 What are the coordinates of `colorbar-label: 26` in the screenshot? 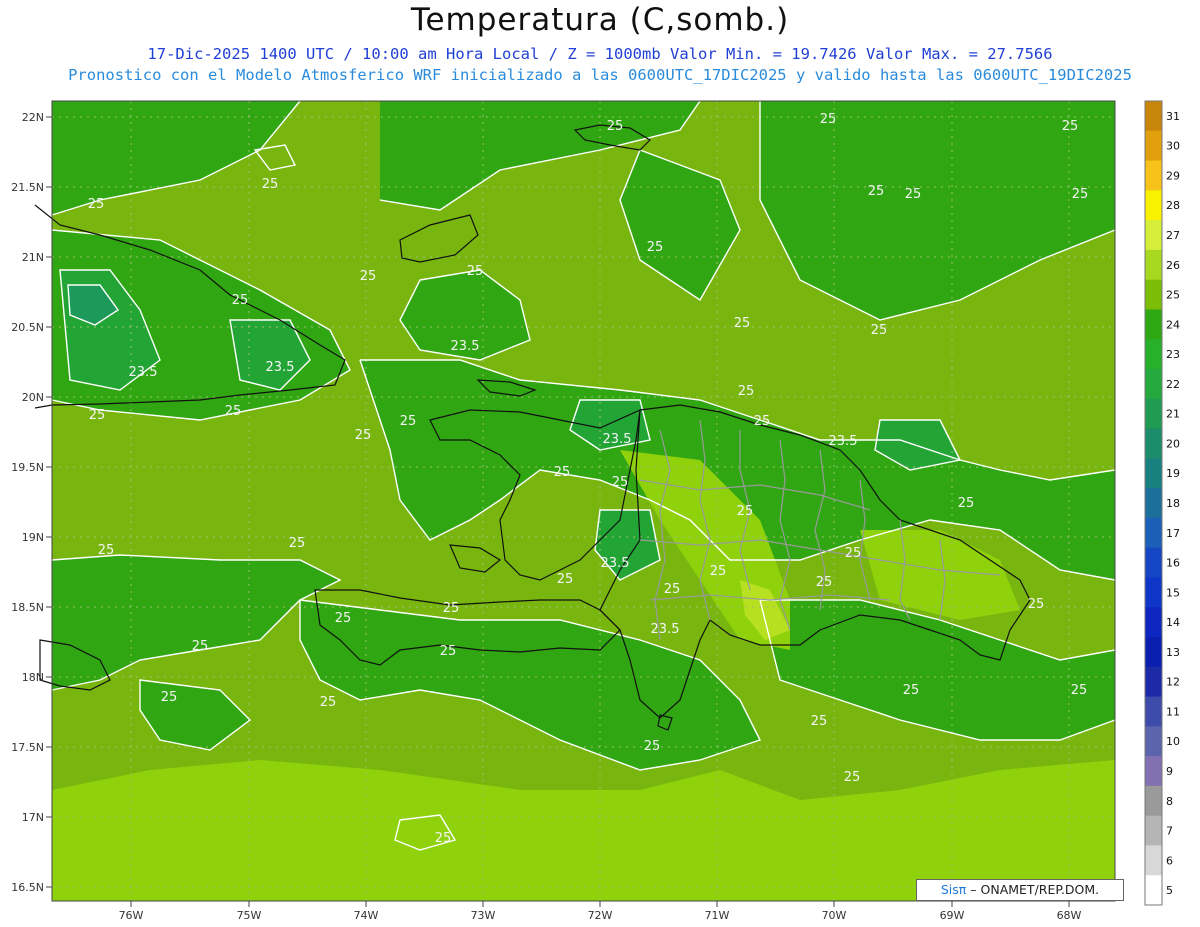 It's located at (1173, 265).